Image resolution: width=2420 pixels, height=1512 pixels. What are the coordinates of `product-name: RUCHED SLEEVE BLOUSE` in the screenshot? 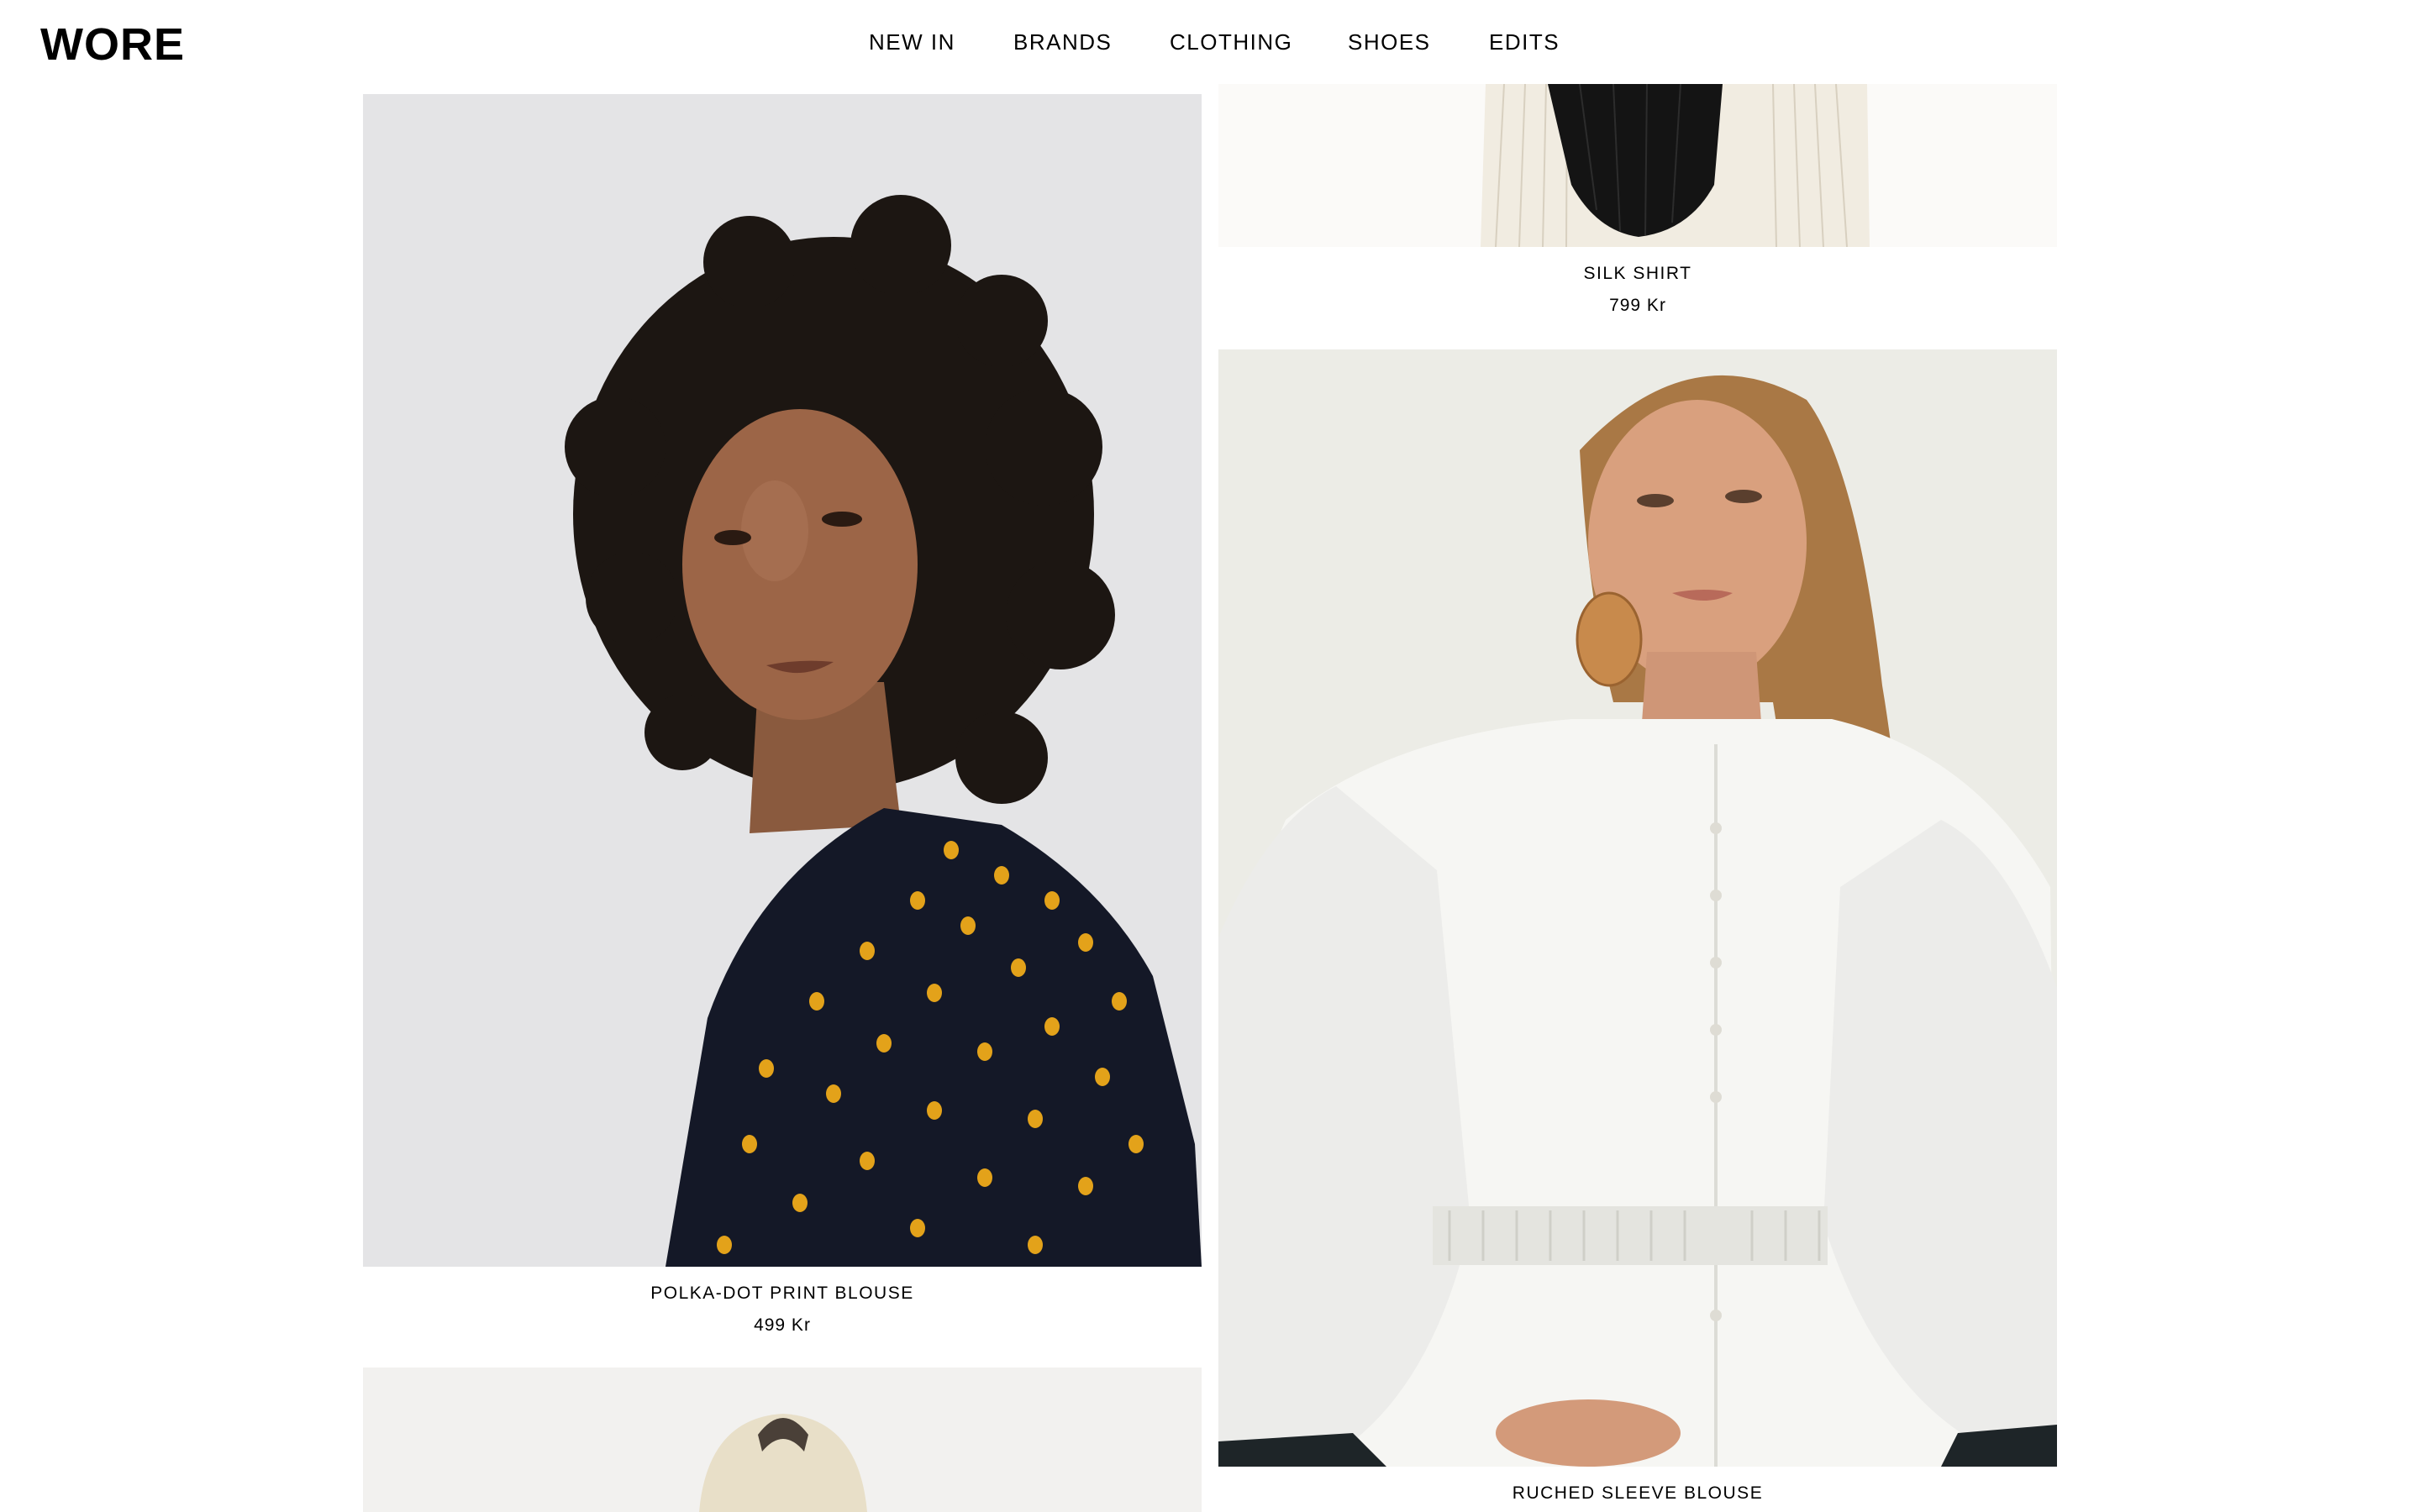 It's located at (1637, 1493).